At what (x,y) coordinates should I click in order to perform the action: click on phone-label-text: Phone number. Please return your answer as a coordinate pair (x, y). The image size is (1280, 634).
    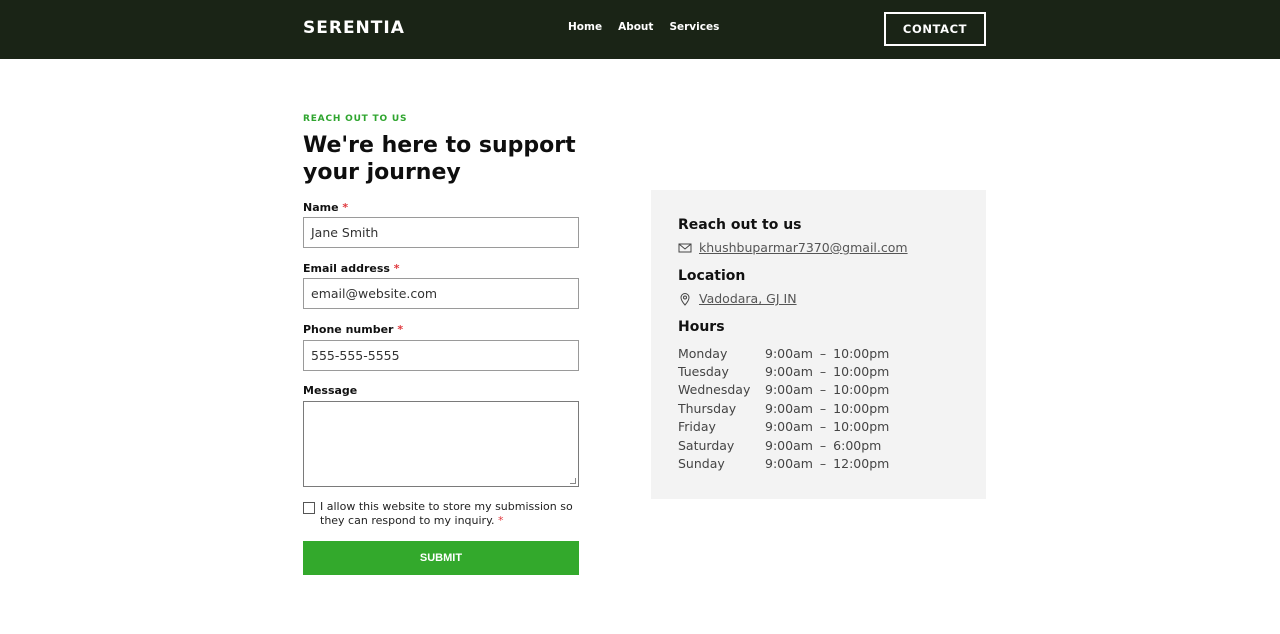
    Looking at the image, I should click on (348, 329).